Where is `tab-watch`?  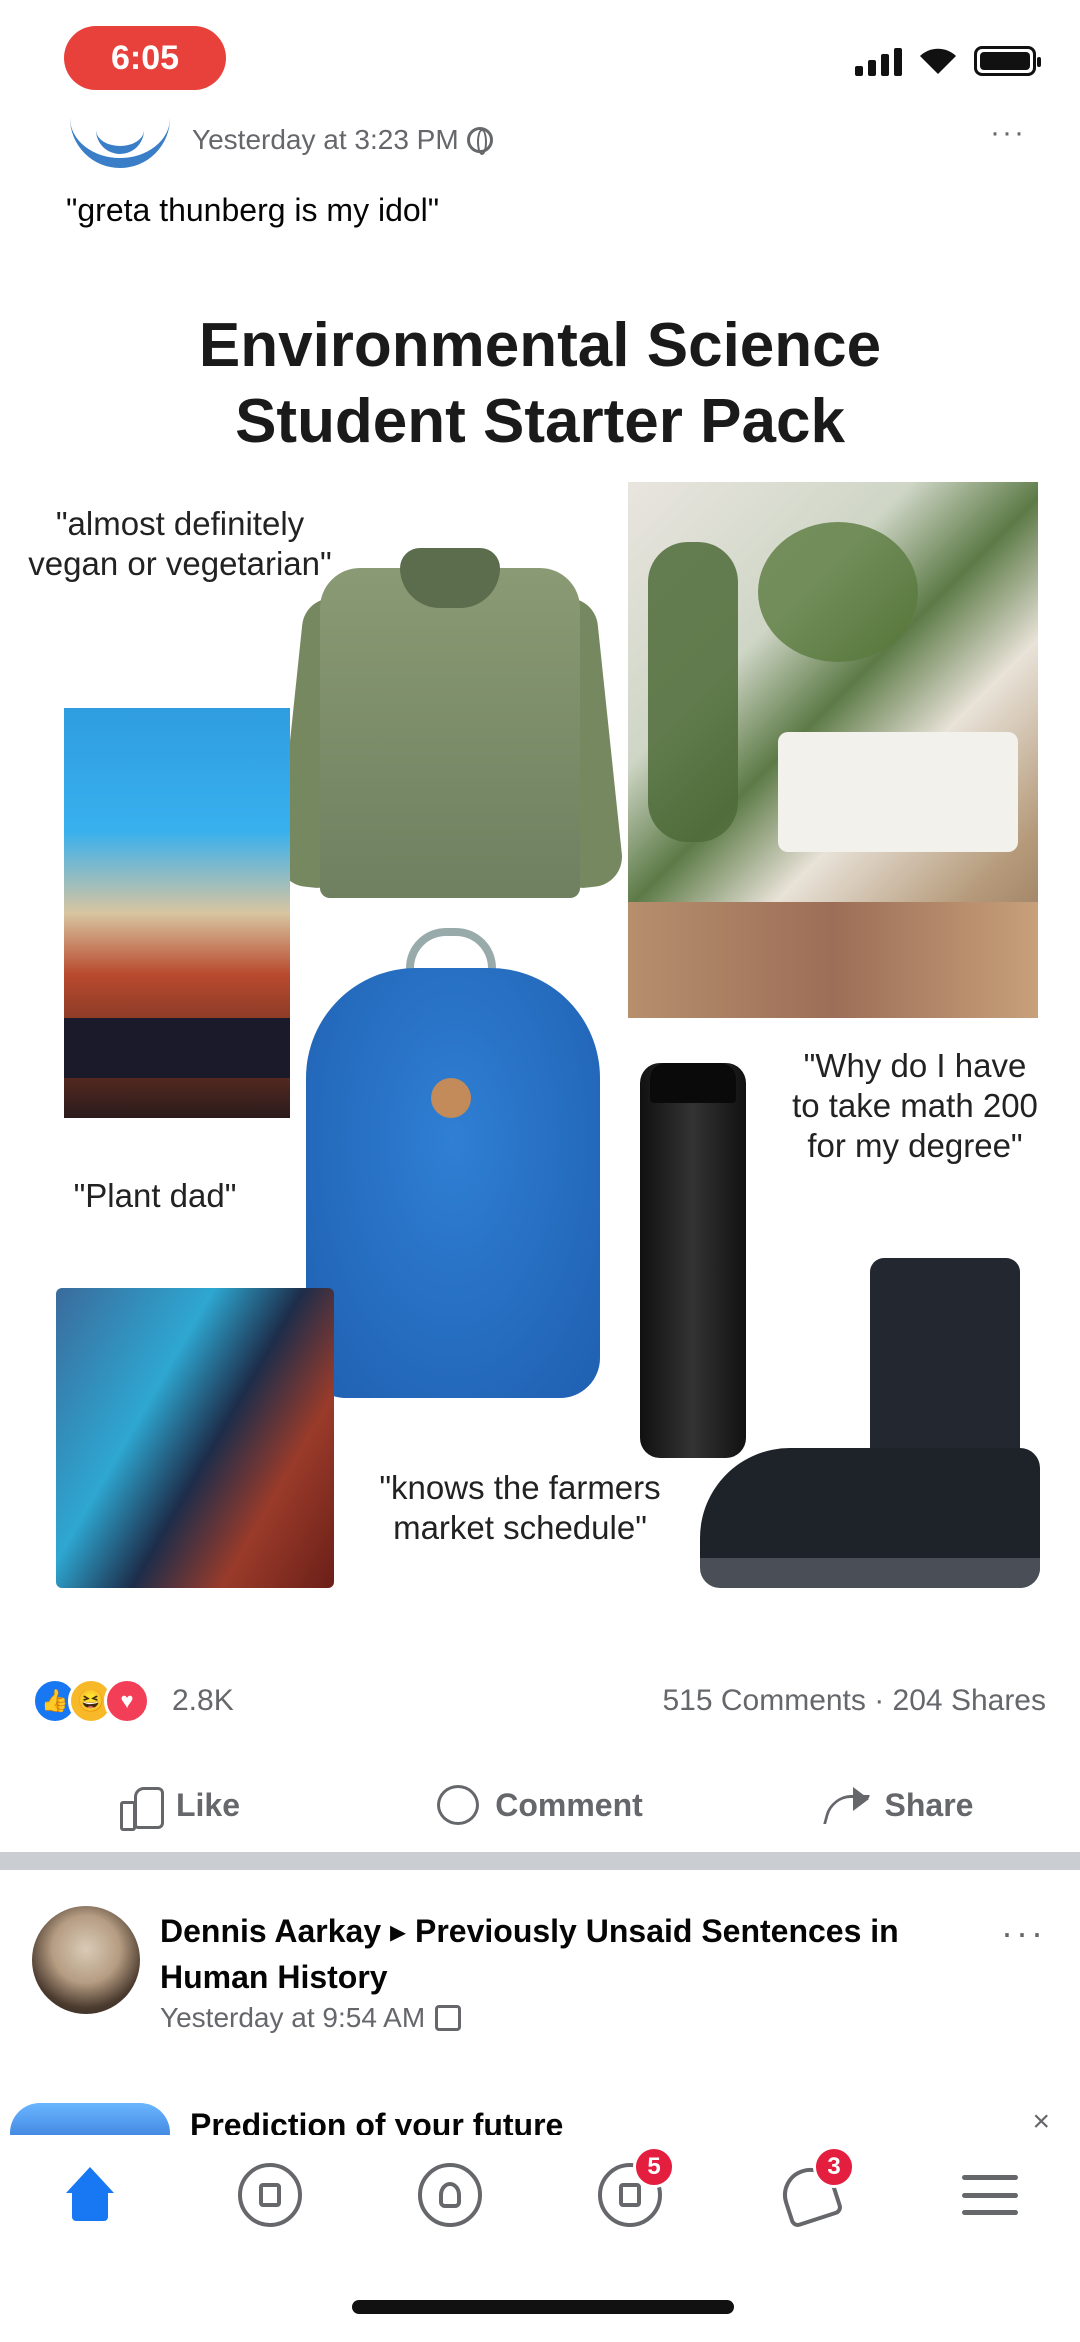 tab-watch is located at coordinates (270, 2195).